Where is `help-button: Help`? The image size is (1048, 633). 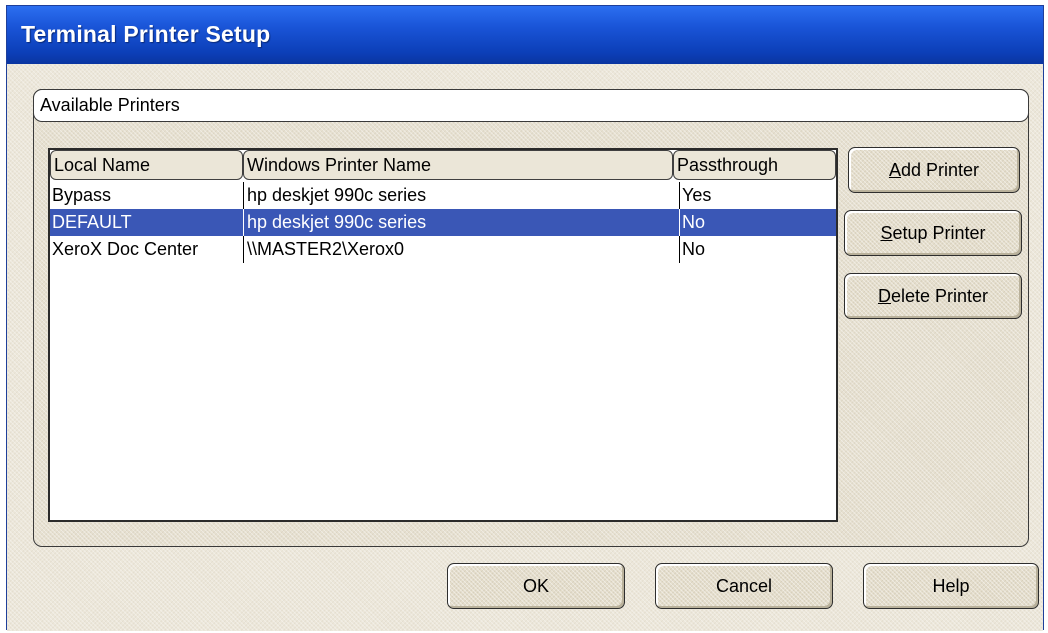
help-button: Help is located at coordinates (951, 586).